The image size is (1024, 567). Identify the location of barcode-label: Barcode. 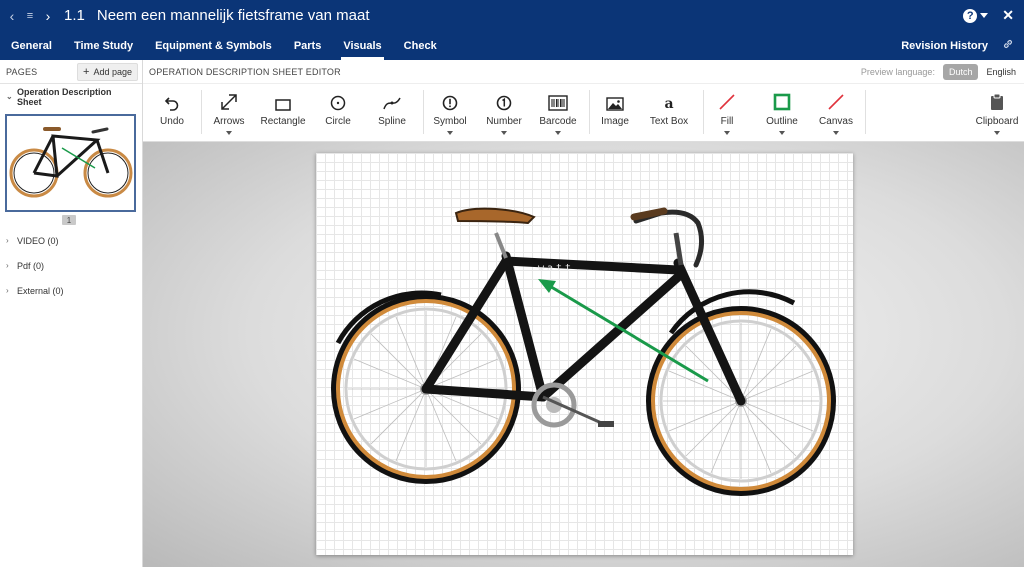
(558, 121).